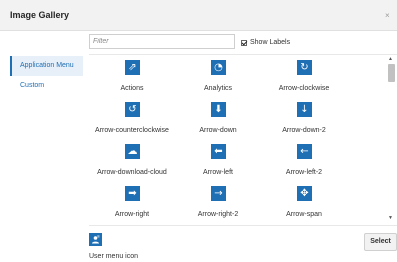 The width and height of the screenshot is (397, 262). I want to click on dialog-title: Image Gallery, so click(40, 15).